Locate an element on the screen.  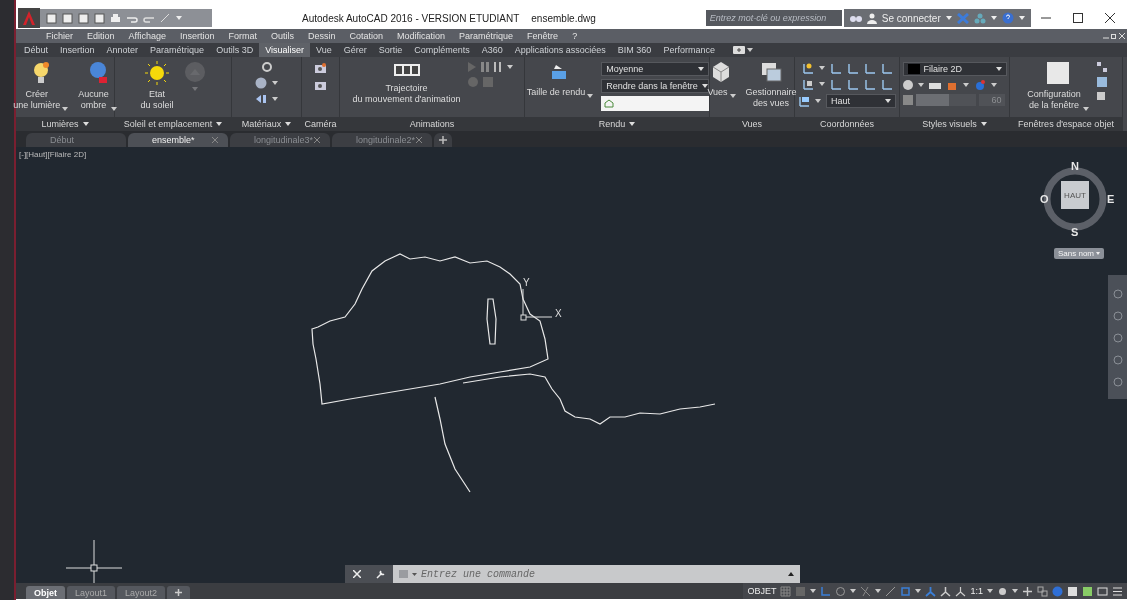
menu-item: Format is located at coordinates (242, 36).